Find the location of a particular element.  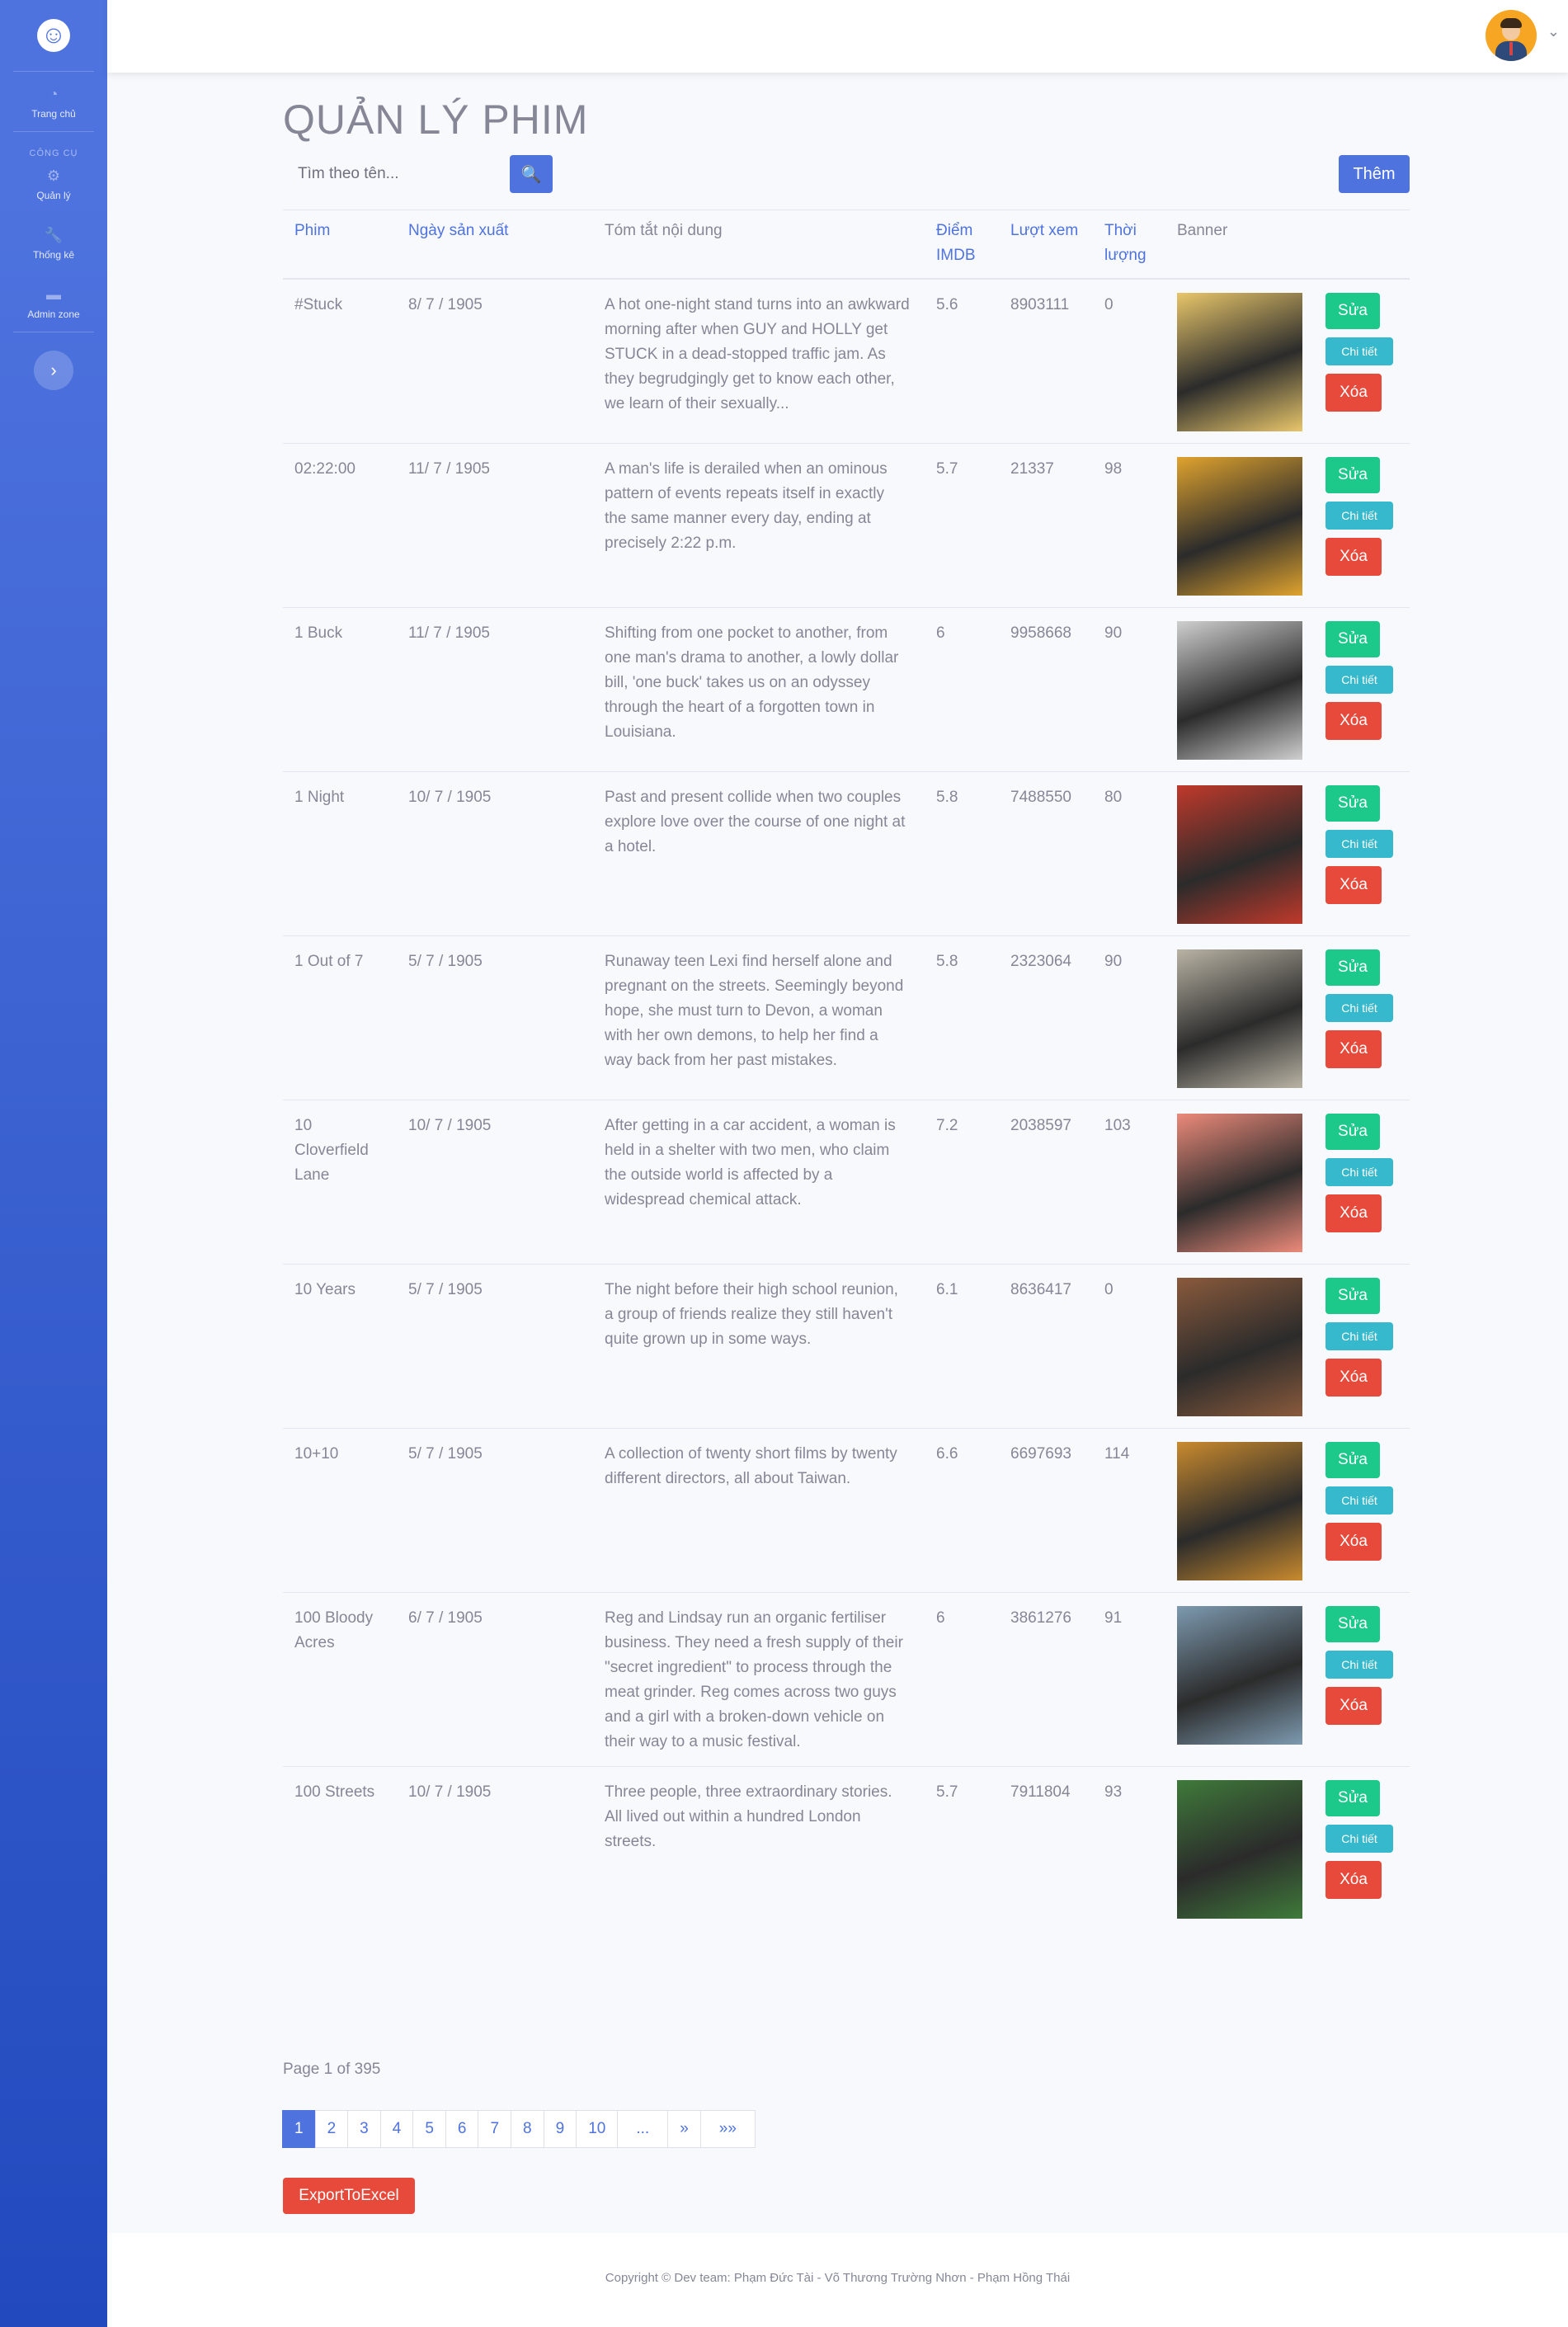

export-excel-button: ExportToExcel is located at coordinates (349, 2196).